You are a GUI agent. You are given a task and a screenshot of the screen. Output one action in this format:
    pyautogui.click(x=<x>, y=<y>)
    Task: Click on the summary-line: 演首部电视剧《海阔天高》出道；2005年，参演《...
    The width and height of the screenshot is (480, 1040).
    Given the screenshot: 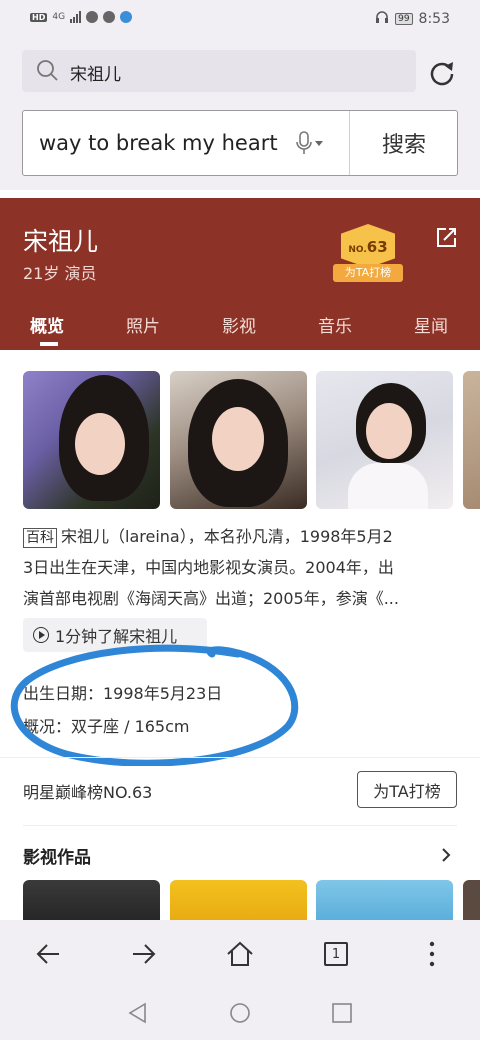 What is the action you would take?
    pyautogui.click(x=211, y=598)
    